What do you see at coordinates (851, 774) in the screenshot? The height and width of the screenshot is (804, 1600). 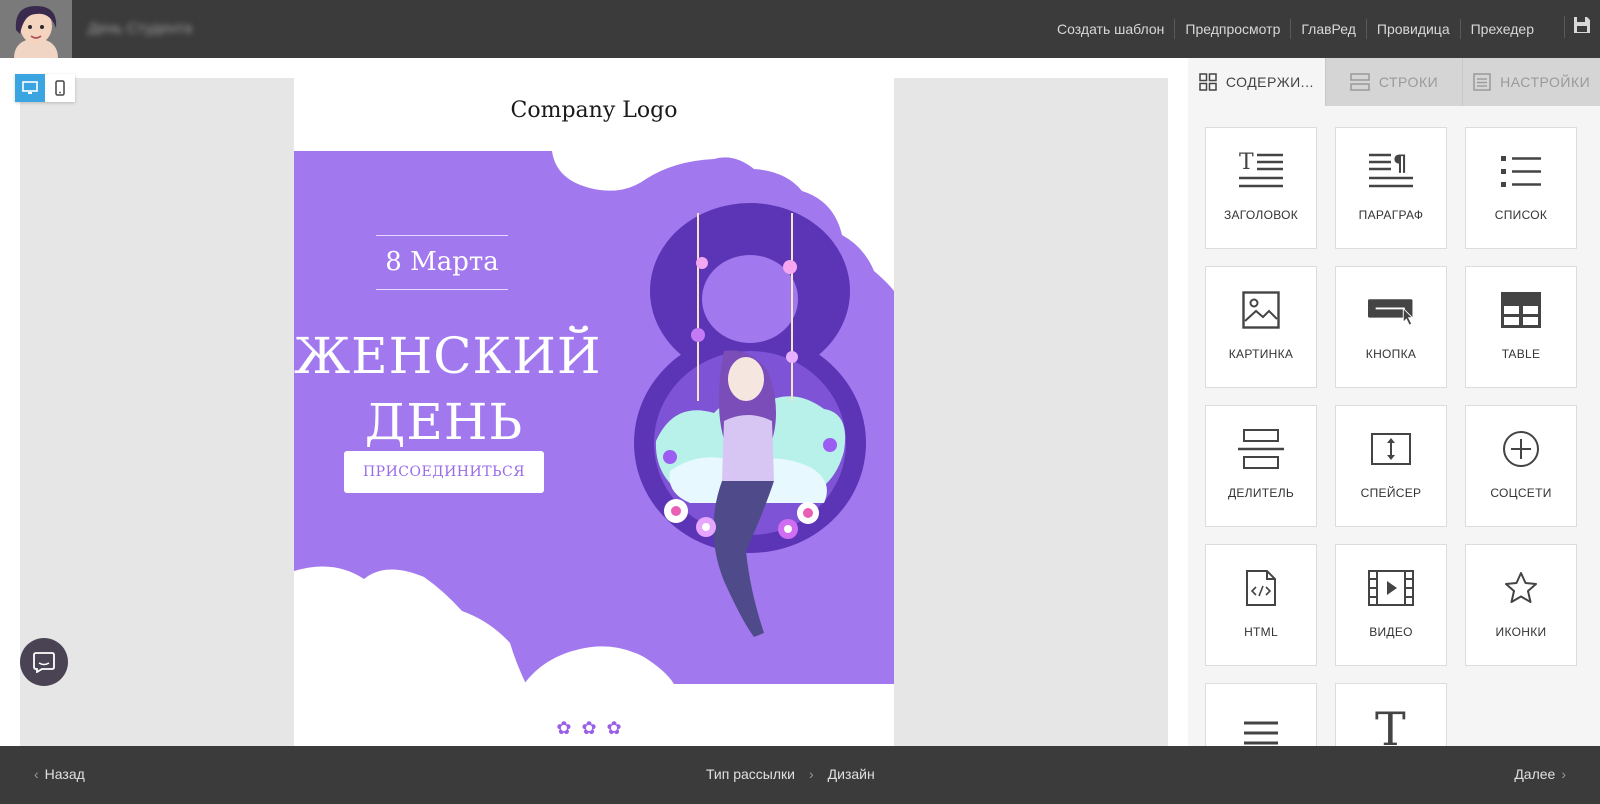 I see `step-design: Дизайн` at bounding box center [851, 774].